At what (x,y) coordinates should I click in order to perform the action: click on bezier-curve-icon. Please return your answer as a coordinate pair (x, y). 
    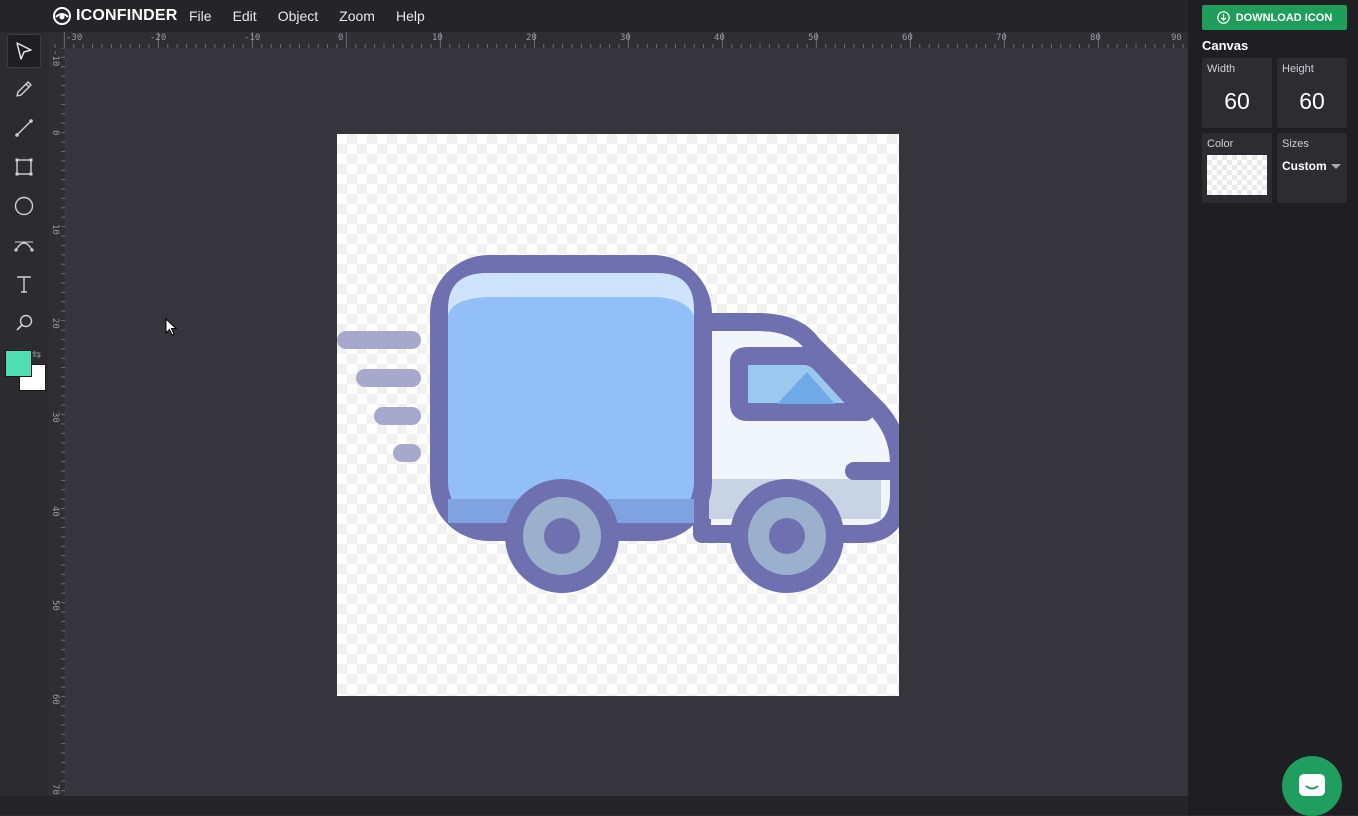
    Looking at the image, I should click on (24, 246).